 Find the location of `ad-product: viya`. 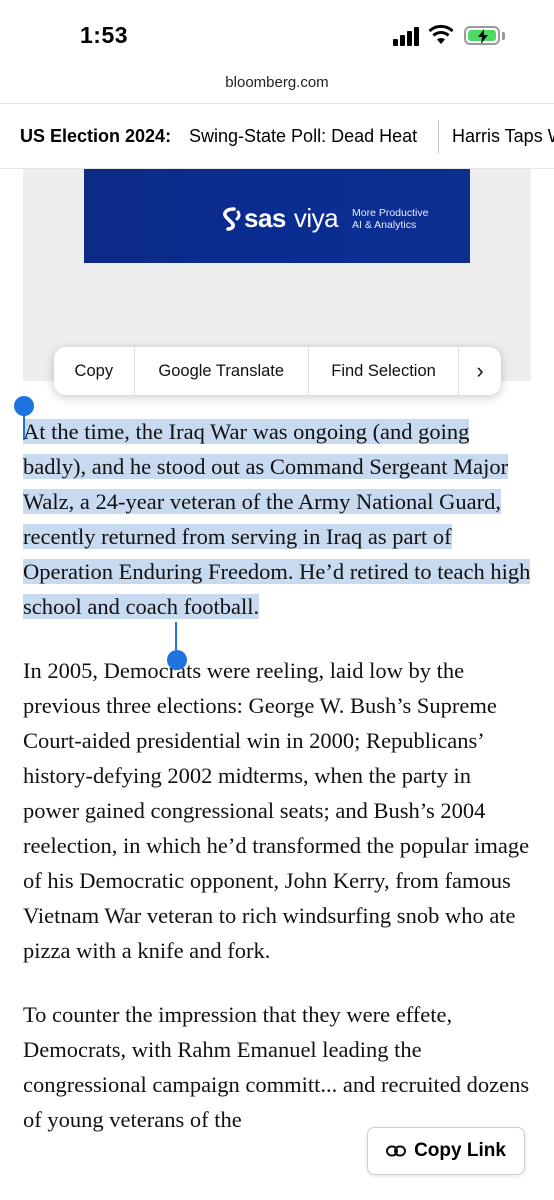

ad-product: viya is located at coordinates (316, 218).